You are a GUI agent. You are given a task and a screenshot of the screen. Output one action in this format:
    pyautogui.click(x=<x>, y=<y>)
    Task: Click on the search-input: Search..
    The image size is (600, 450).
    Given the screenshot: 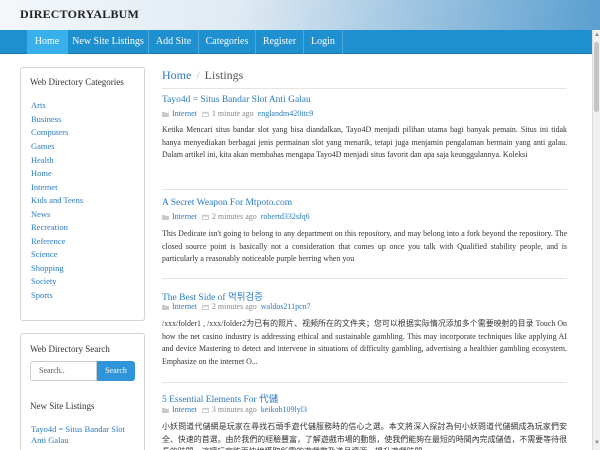 What is the action you would take?
    pyautogui.click(x=63, y=371)
    